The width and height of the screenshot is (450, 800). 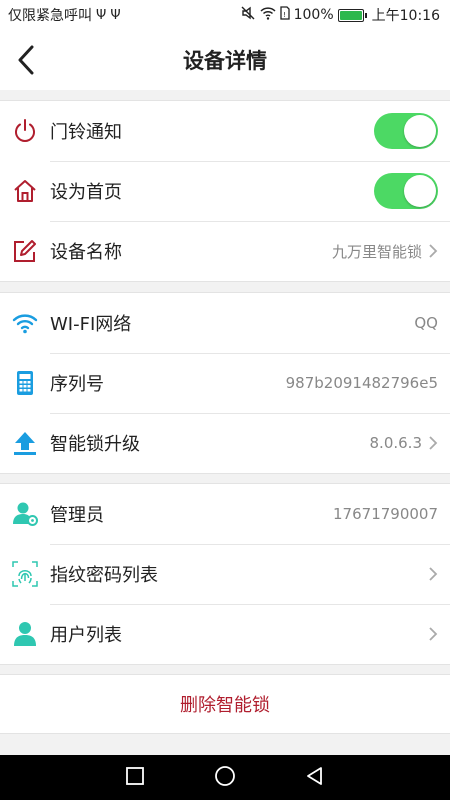 I want to click on wifi-status-icon, so click(x=268, y=15).